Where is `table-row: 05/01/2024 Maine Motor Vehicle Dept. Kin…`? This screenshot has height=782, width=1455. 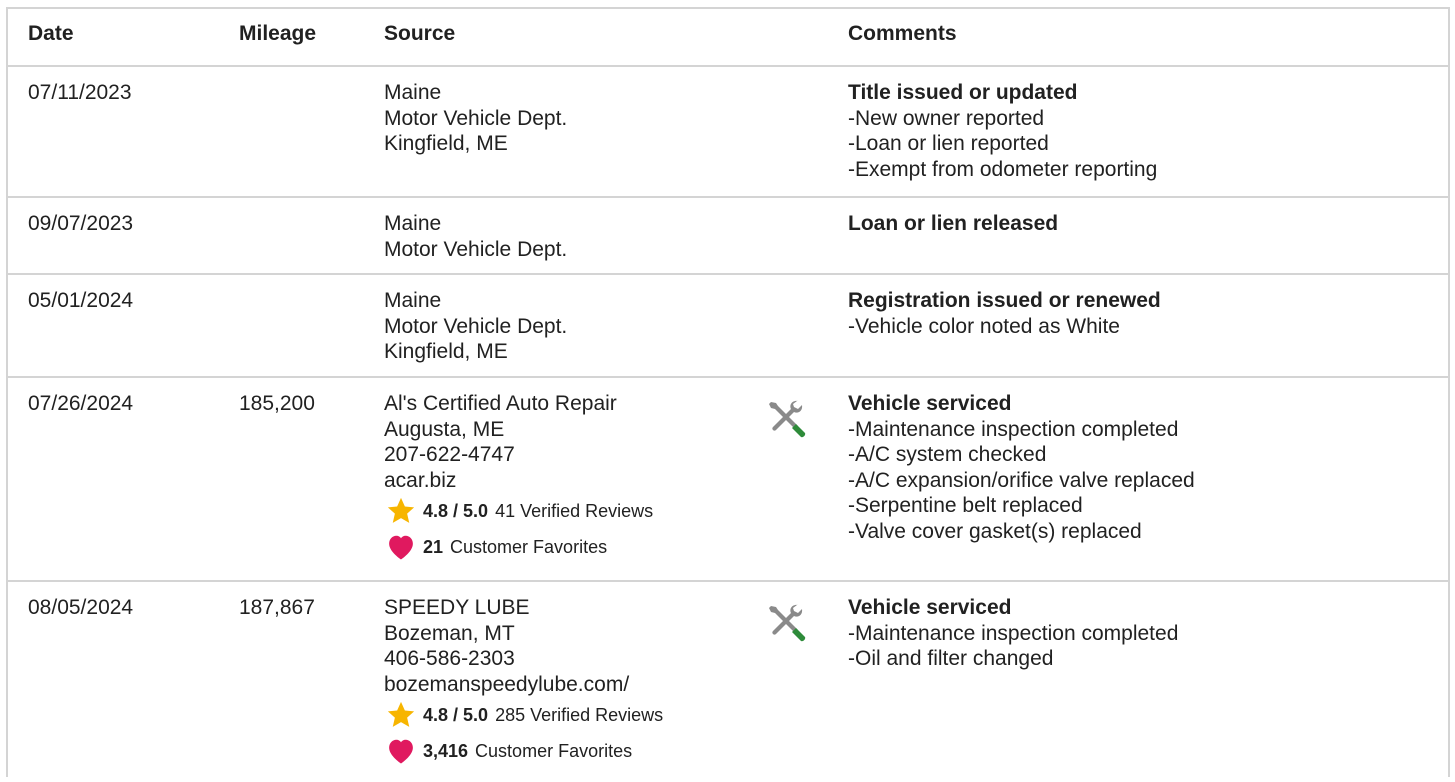
table-row: 05/01/2024 Maine Motor Vehicle Dept. Kin… is located at coordinates (728, 326).